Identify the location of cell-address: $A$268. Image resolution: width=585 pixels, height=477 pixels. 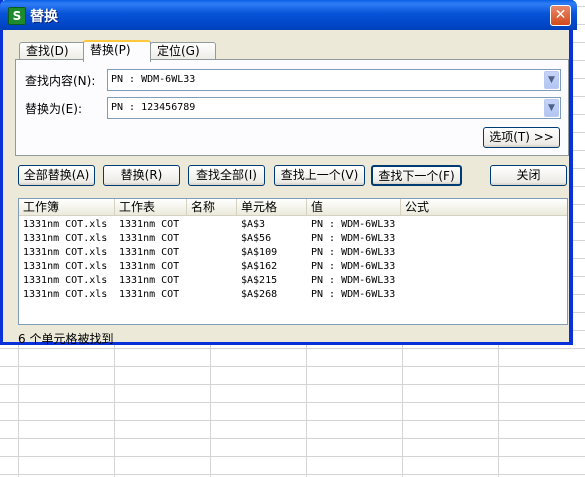
(259, 294).